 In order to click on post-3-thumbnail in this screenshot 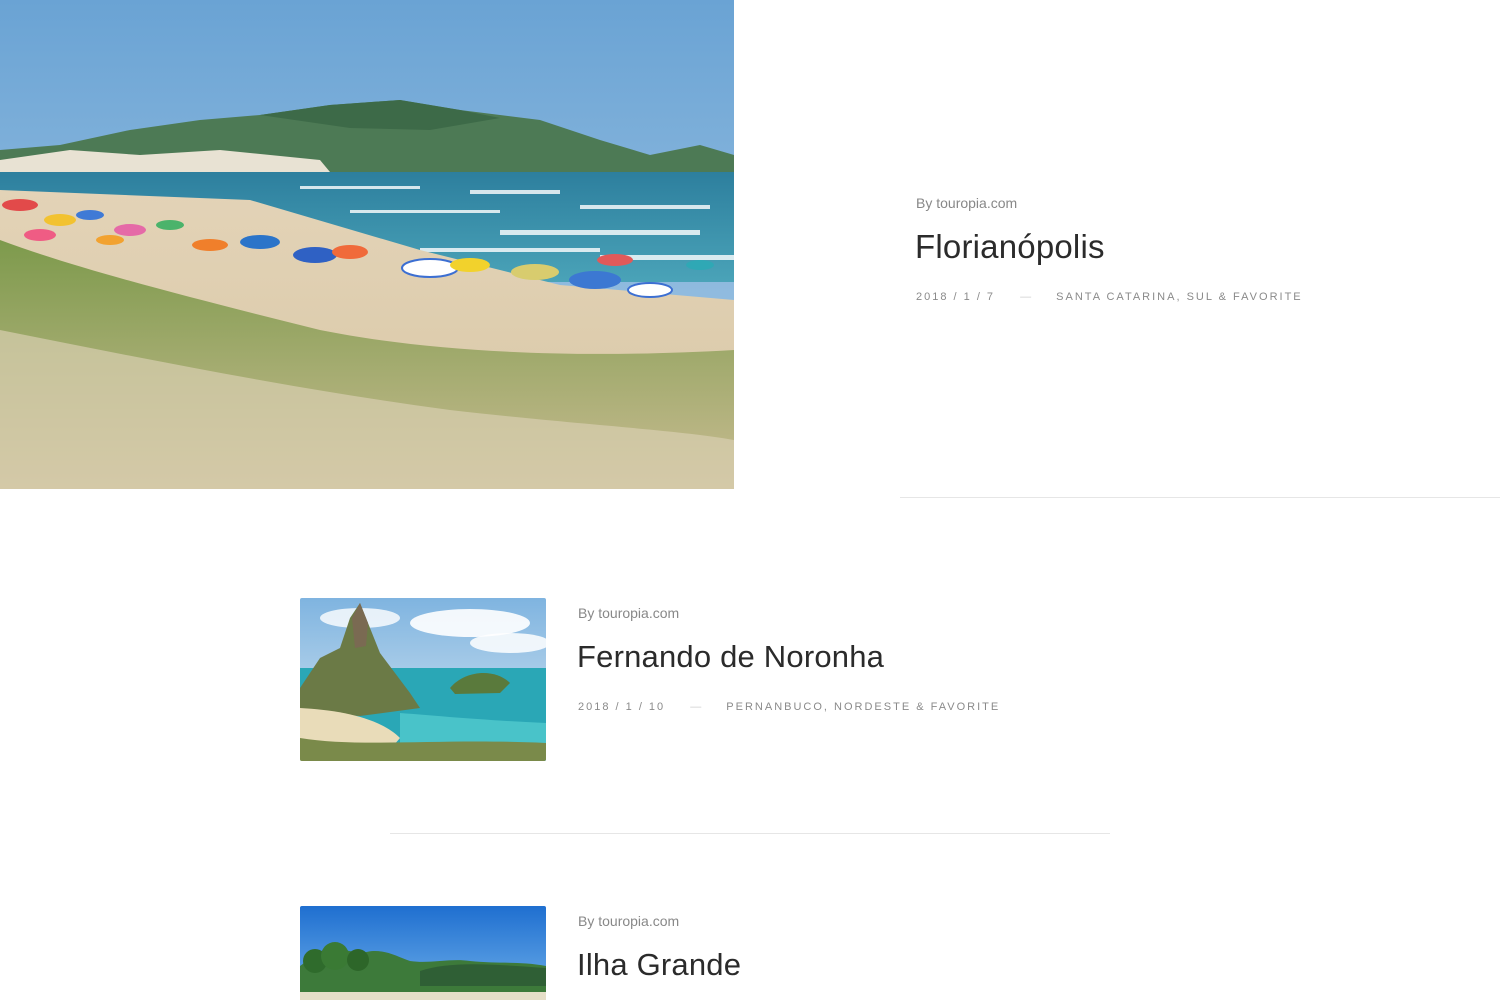, I will do `click(423, 953)`.